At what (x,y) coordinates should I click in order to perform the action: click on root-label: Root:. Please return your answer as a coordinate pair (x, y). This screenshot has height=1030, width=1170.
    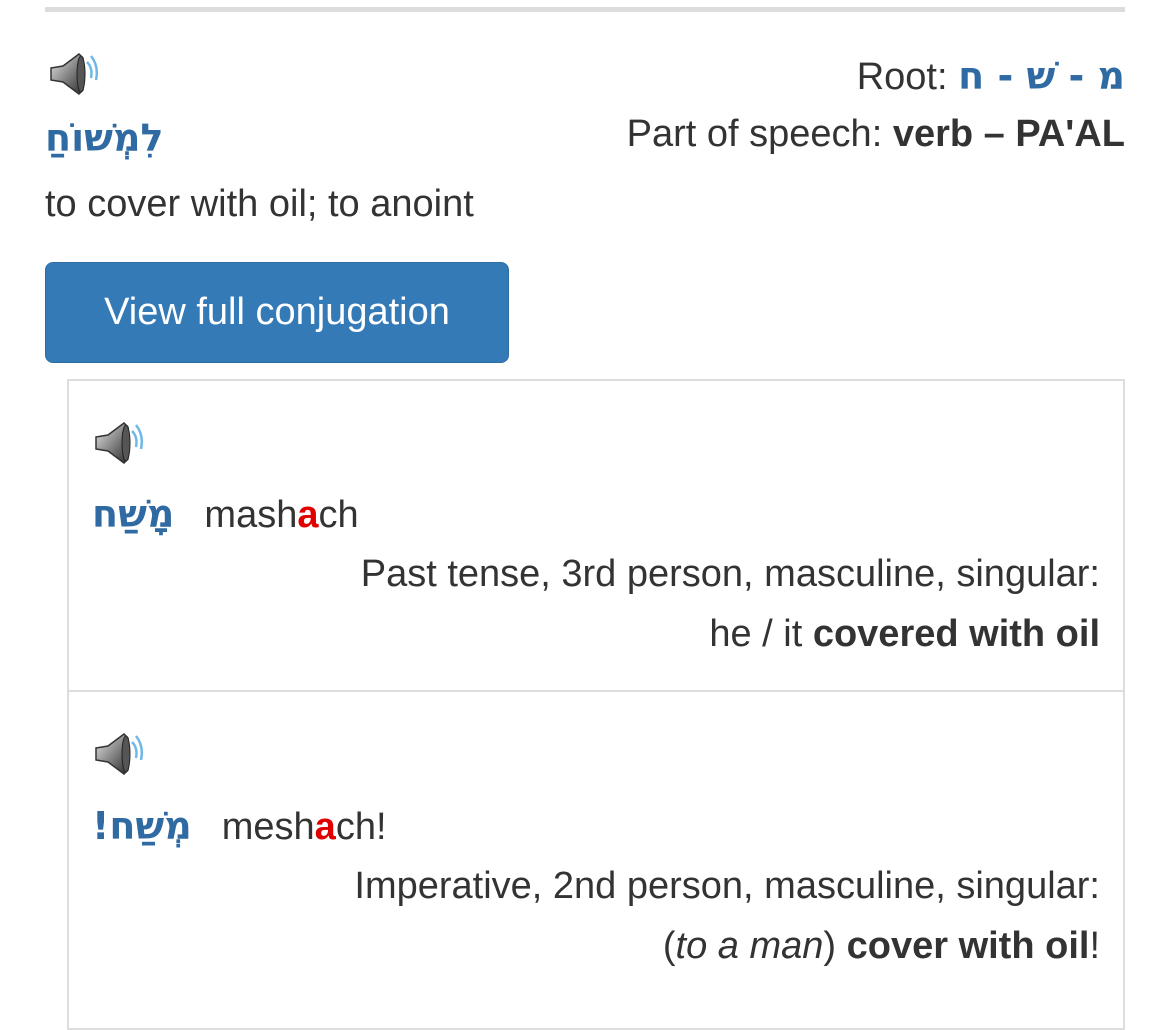
    Looking at the image, I should click on (902, 77).